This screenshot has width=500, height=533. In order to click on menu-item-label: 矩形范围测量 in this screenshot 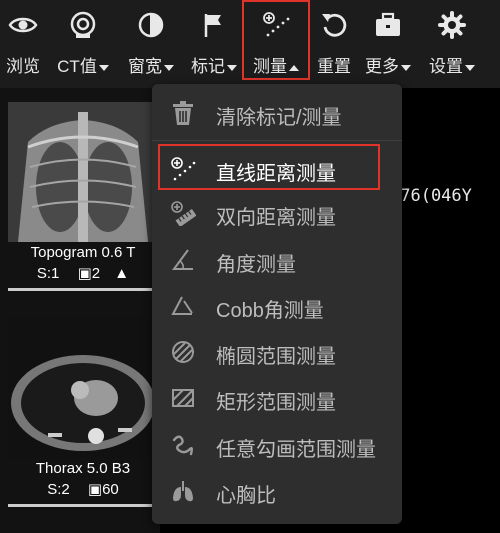, I will do `click(276, 403)`.